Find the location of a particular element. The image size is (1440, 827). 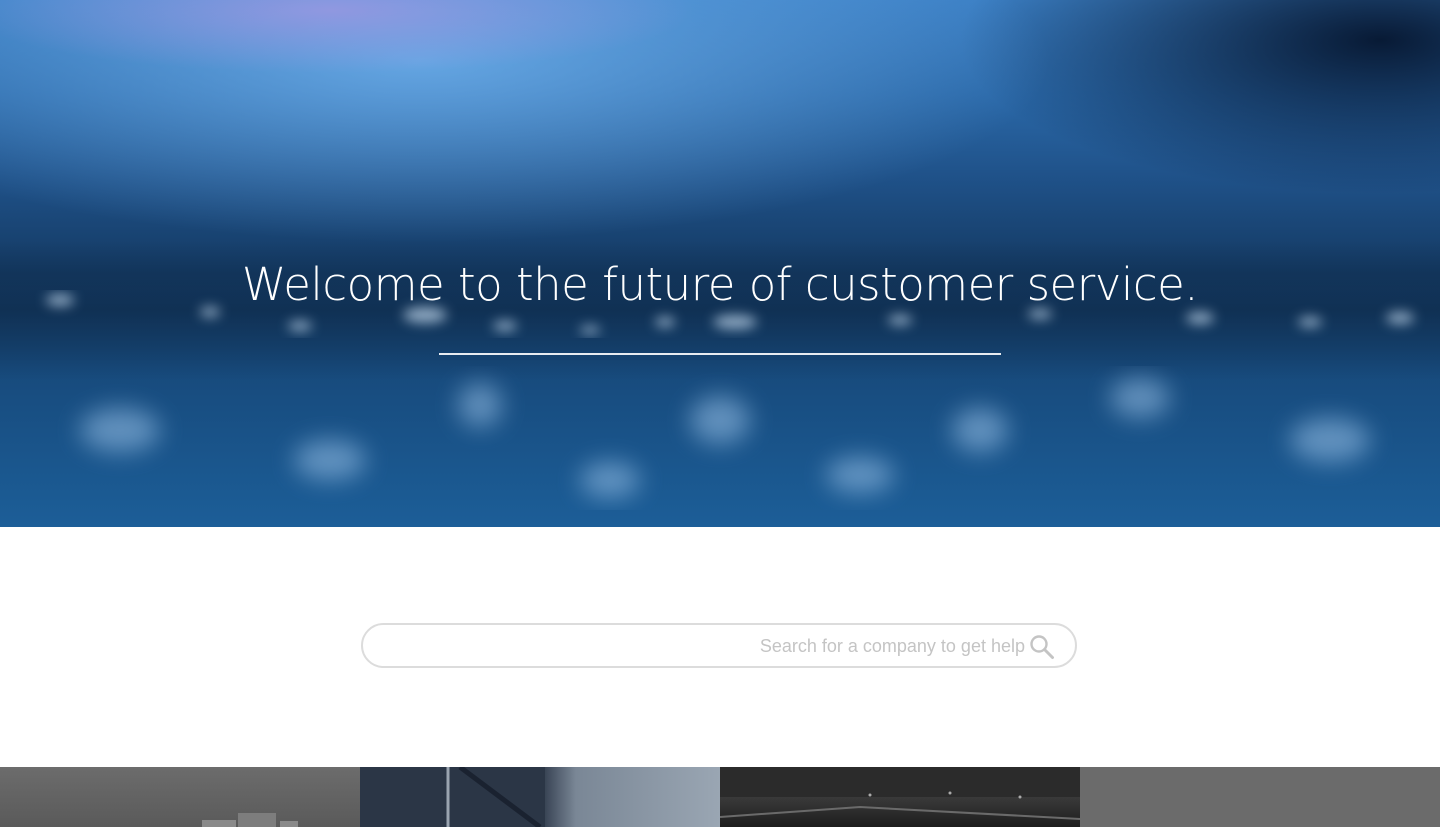

skyline-image is located at coordinates (250, 820).